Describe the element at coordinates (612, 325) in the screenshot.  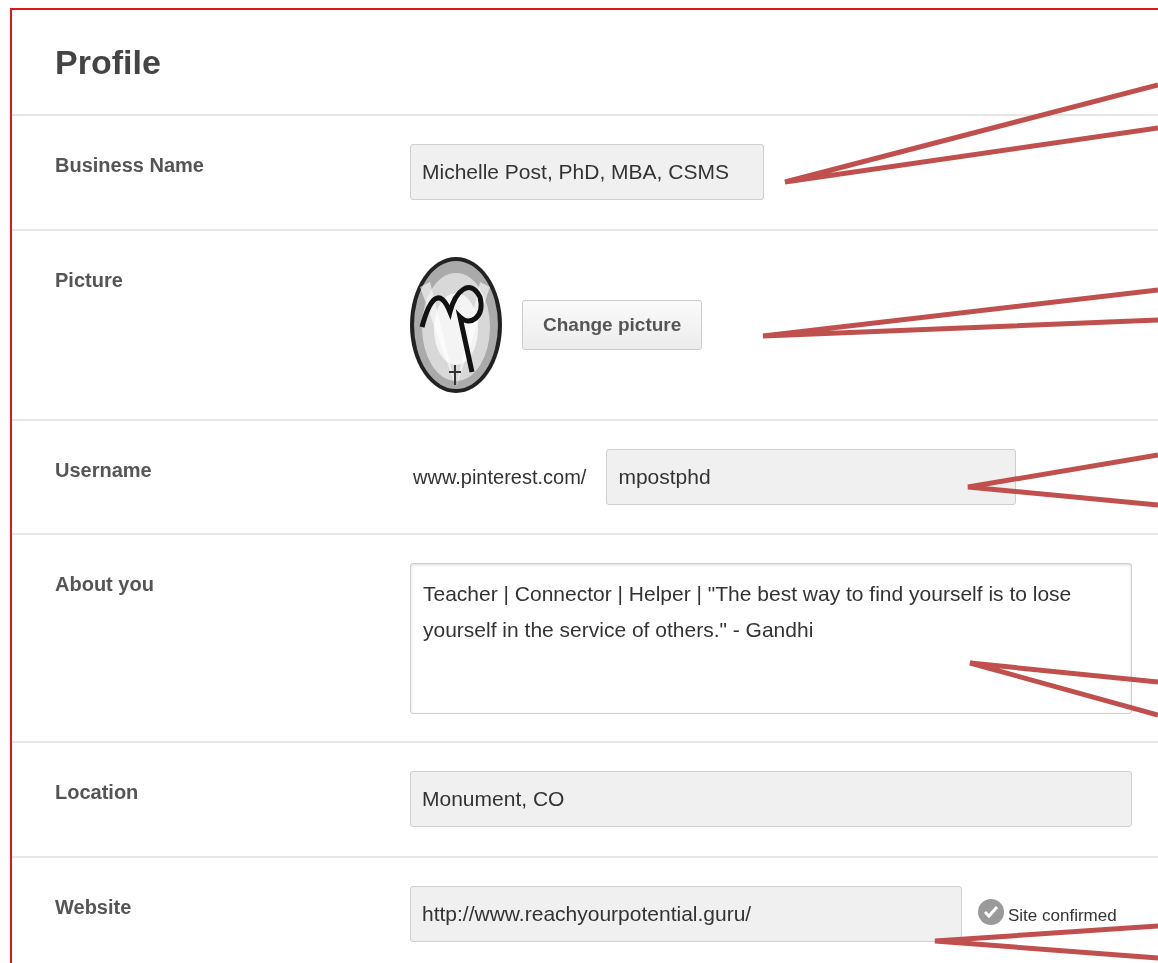
I see `change-picture-button: Change picture` at that location.